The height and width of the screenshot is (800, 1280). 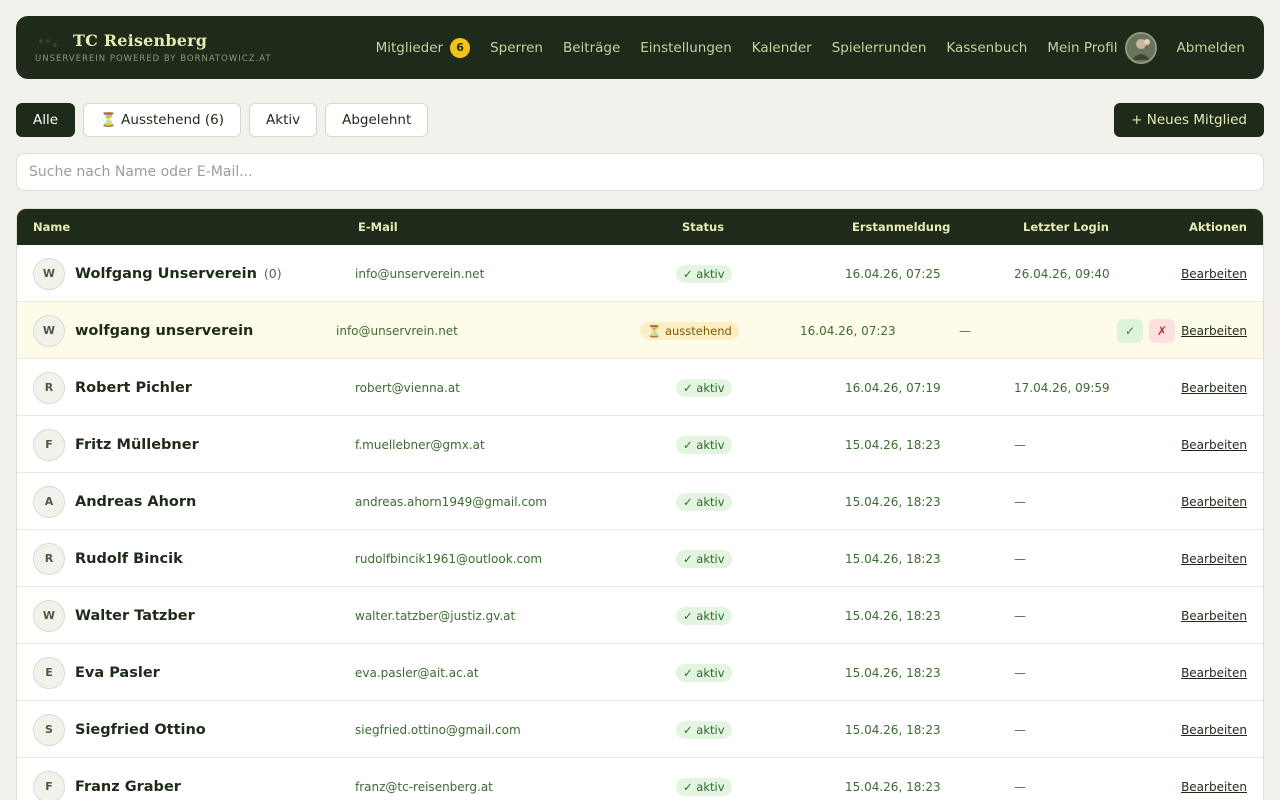 What do you see at coordinates (879, 48) in the screenshot?
I see `nav-item-spielerrunden: Spielerrunden` at bounding box center [879, 48].